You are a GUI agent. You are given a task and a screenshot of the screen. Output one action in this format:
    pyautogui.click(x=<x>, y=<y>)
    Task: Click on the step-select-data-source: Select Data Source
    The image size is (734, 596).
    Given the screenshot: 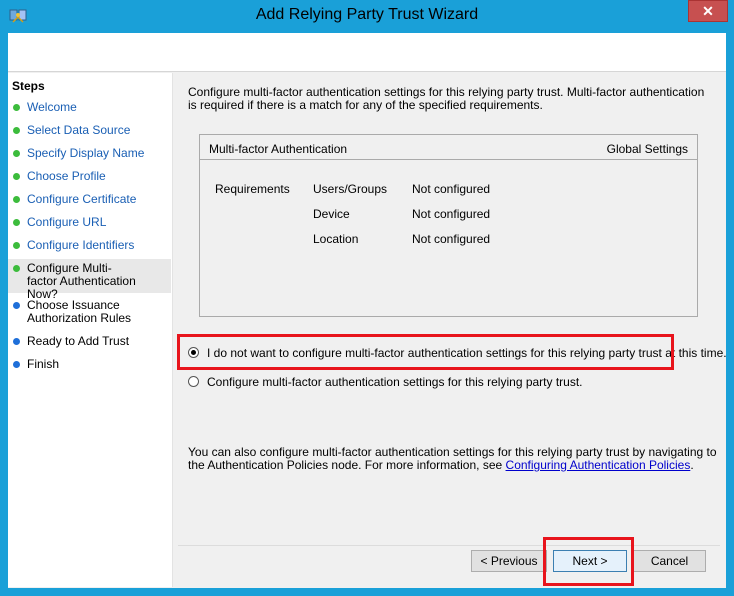 What is the action you would take?
    pyautogui.click(x=89, y=130)
    